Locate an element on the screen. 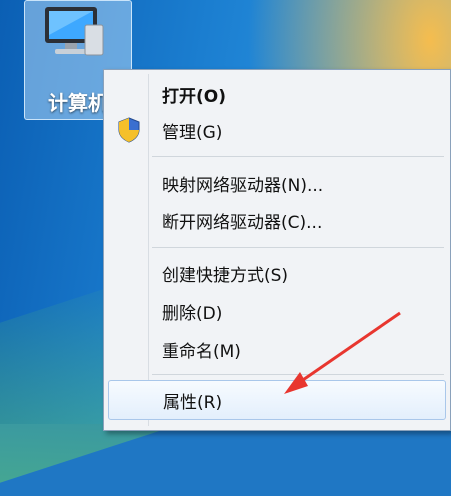  menu-item-open: 打开(O) is located at coordinates (277, 94).